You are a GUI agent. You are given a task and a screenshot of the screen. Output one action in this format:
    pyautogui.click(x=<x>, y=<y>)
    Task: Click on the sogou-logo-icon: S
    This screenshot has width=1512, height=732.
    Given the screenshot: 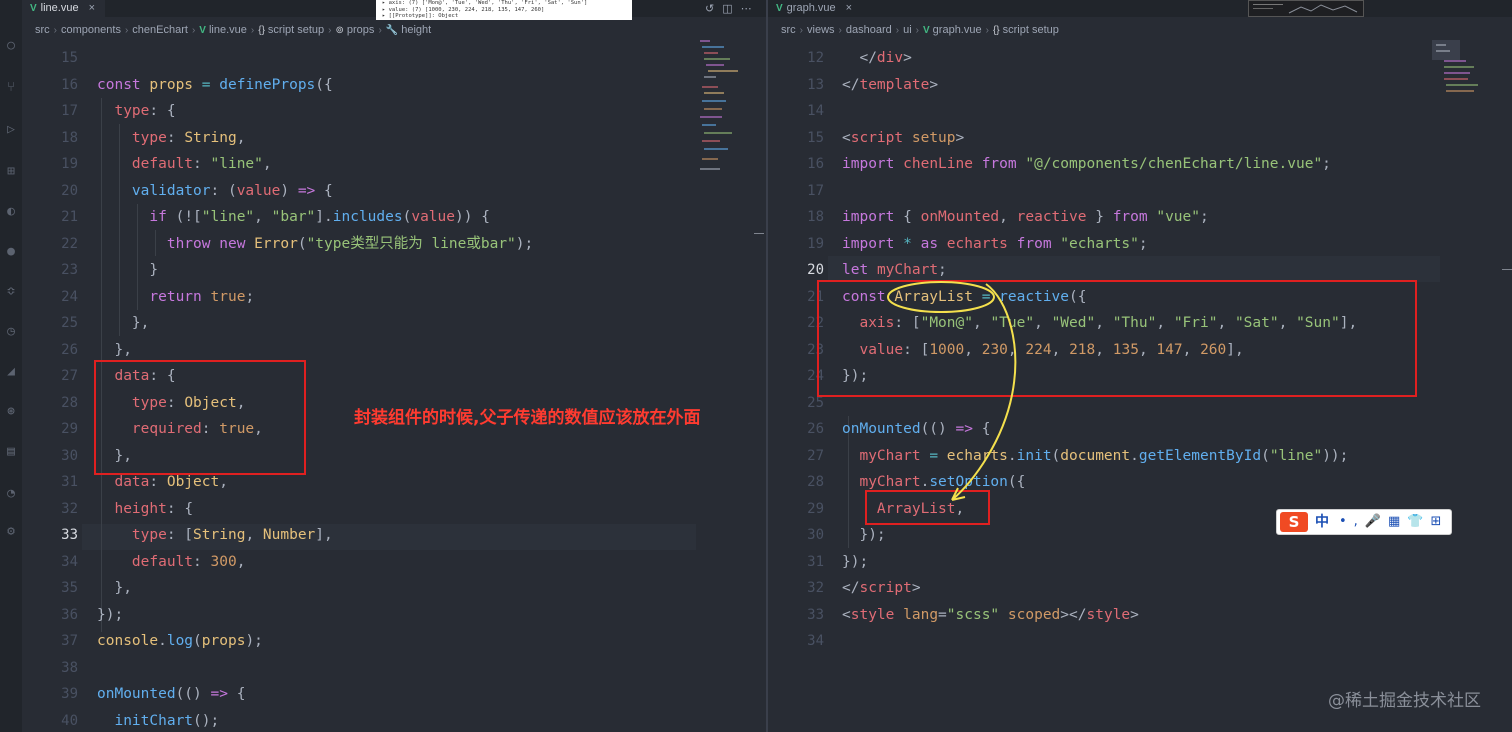 What is the action you would take?
    pyautogui.click(x=1294, y=522)
    